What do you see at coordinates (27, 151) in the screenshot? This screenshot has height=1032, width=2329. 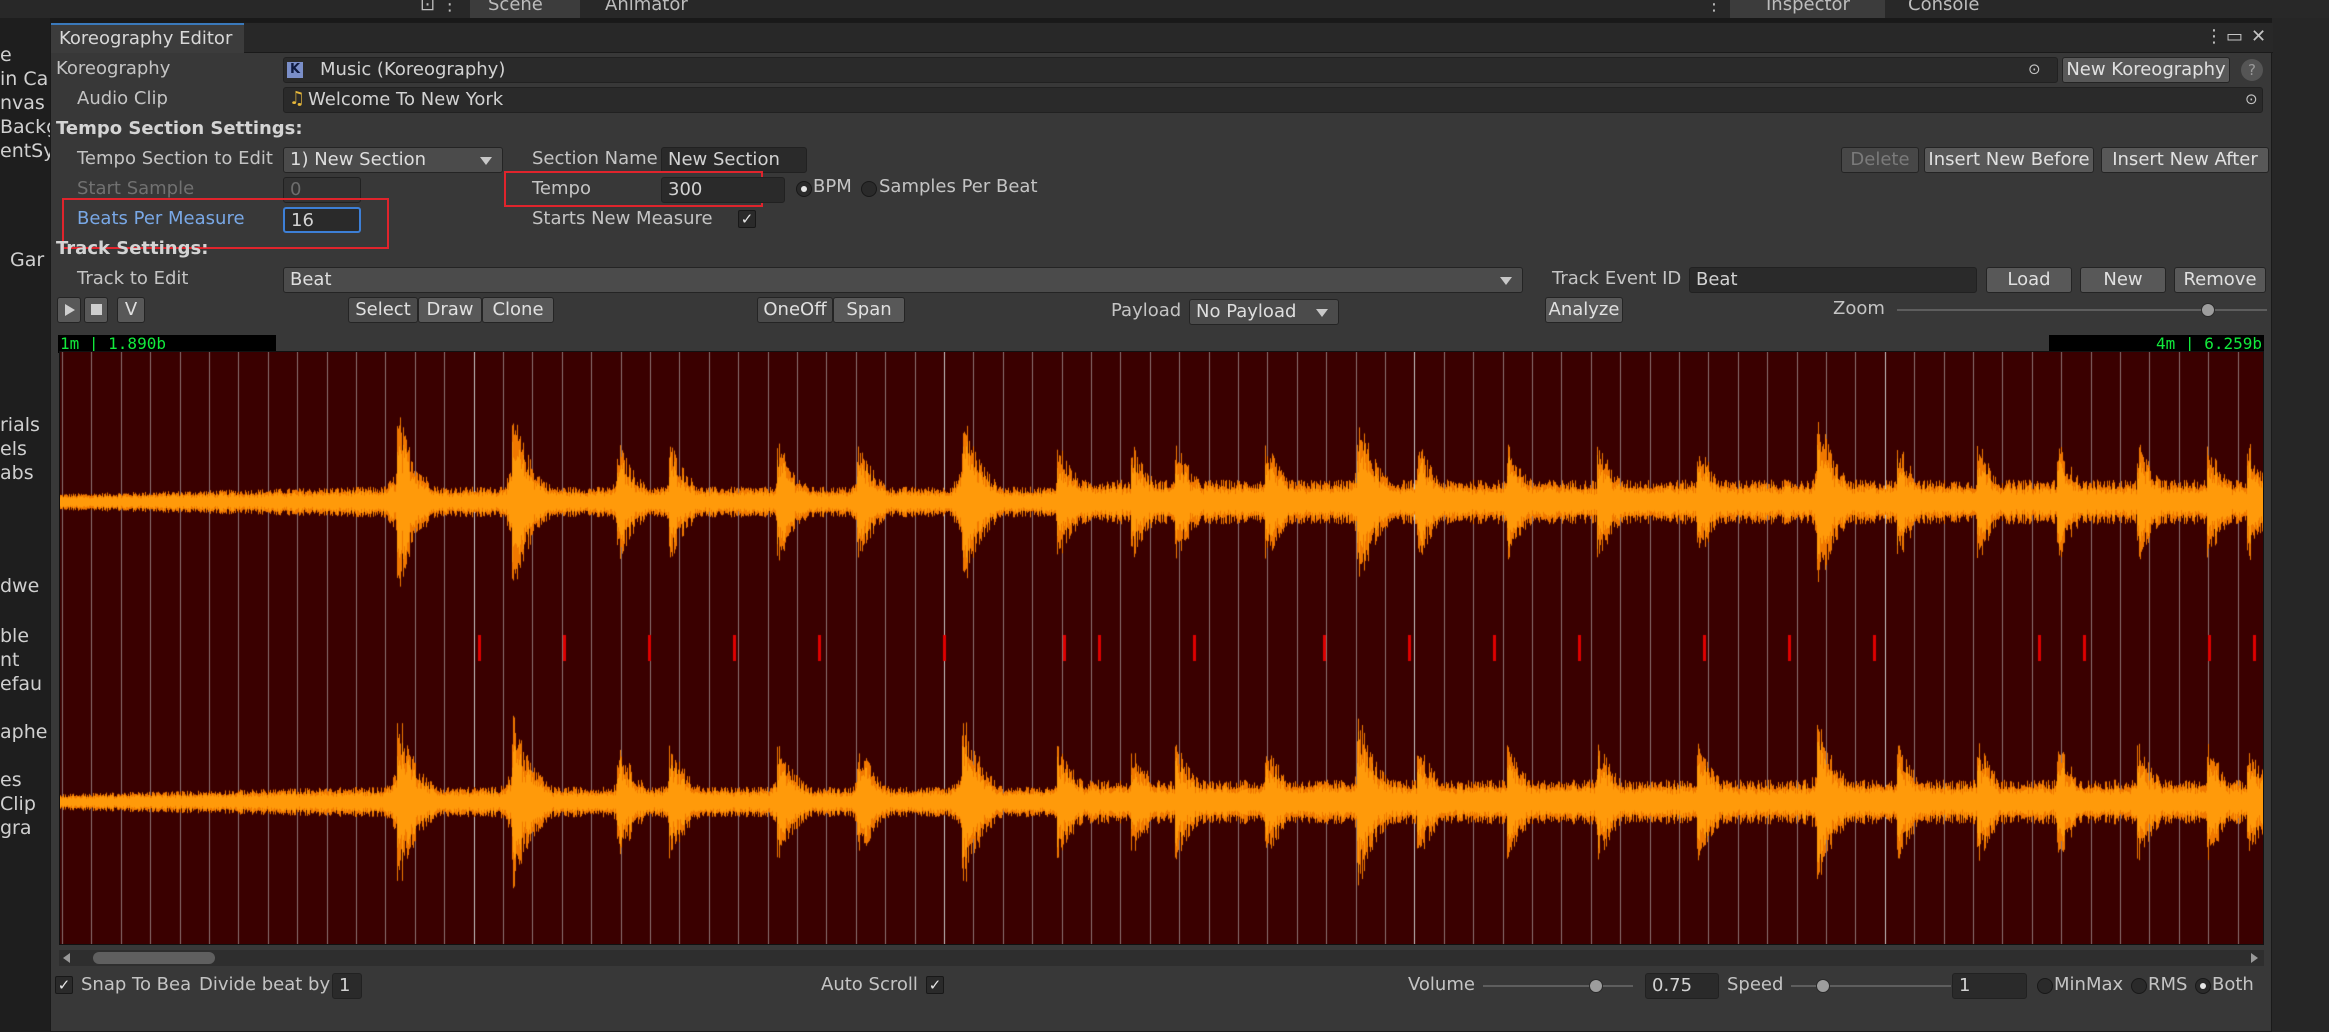 I see `hierarchy-item: entSy` at bounding box center [27, 151].